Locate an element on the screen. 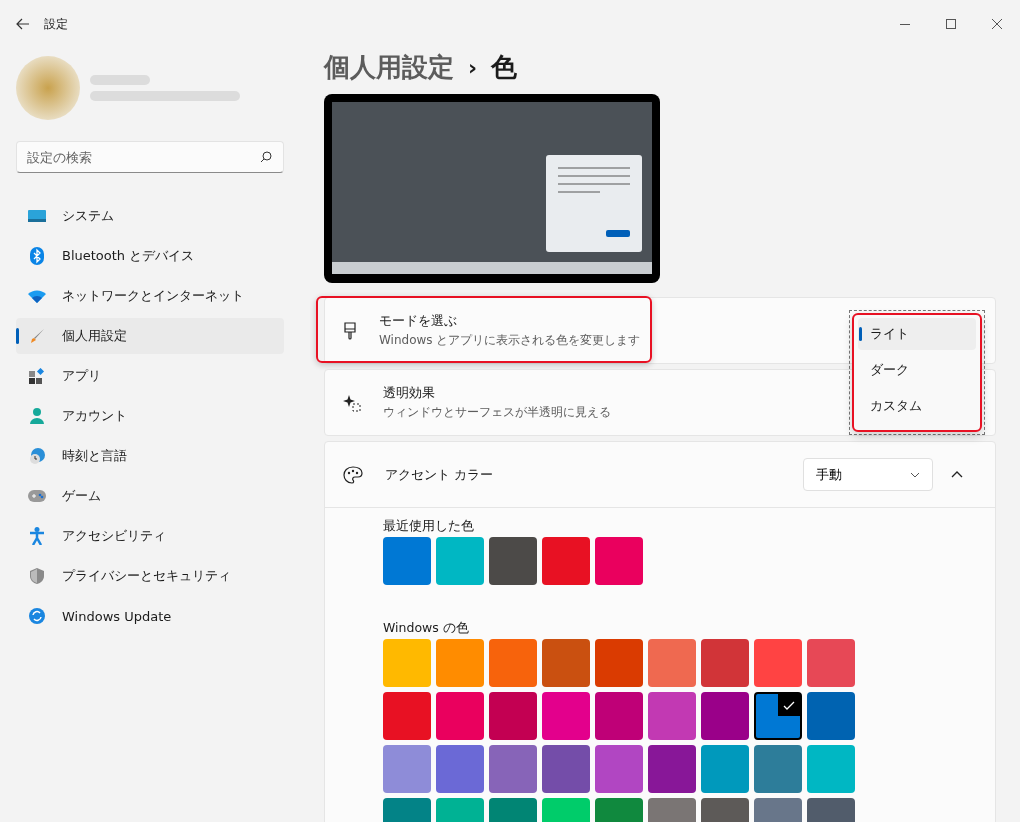 The width and height of the screenshot is (1020, 822). search-icon is located at coordinates (266, 157).